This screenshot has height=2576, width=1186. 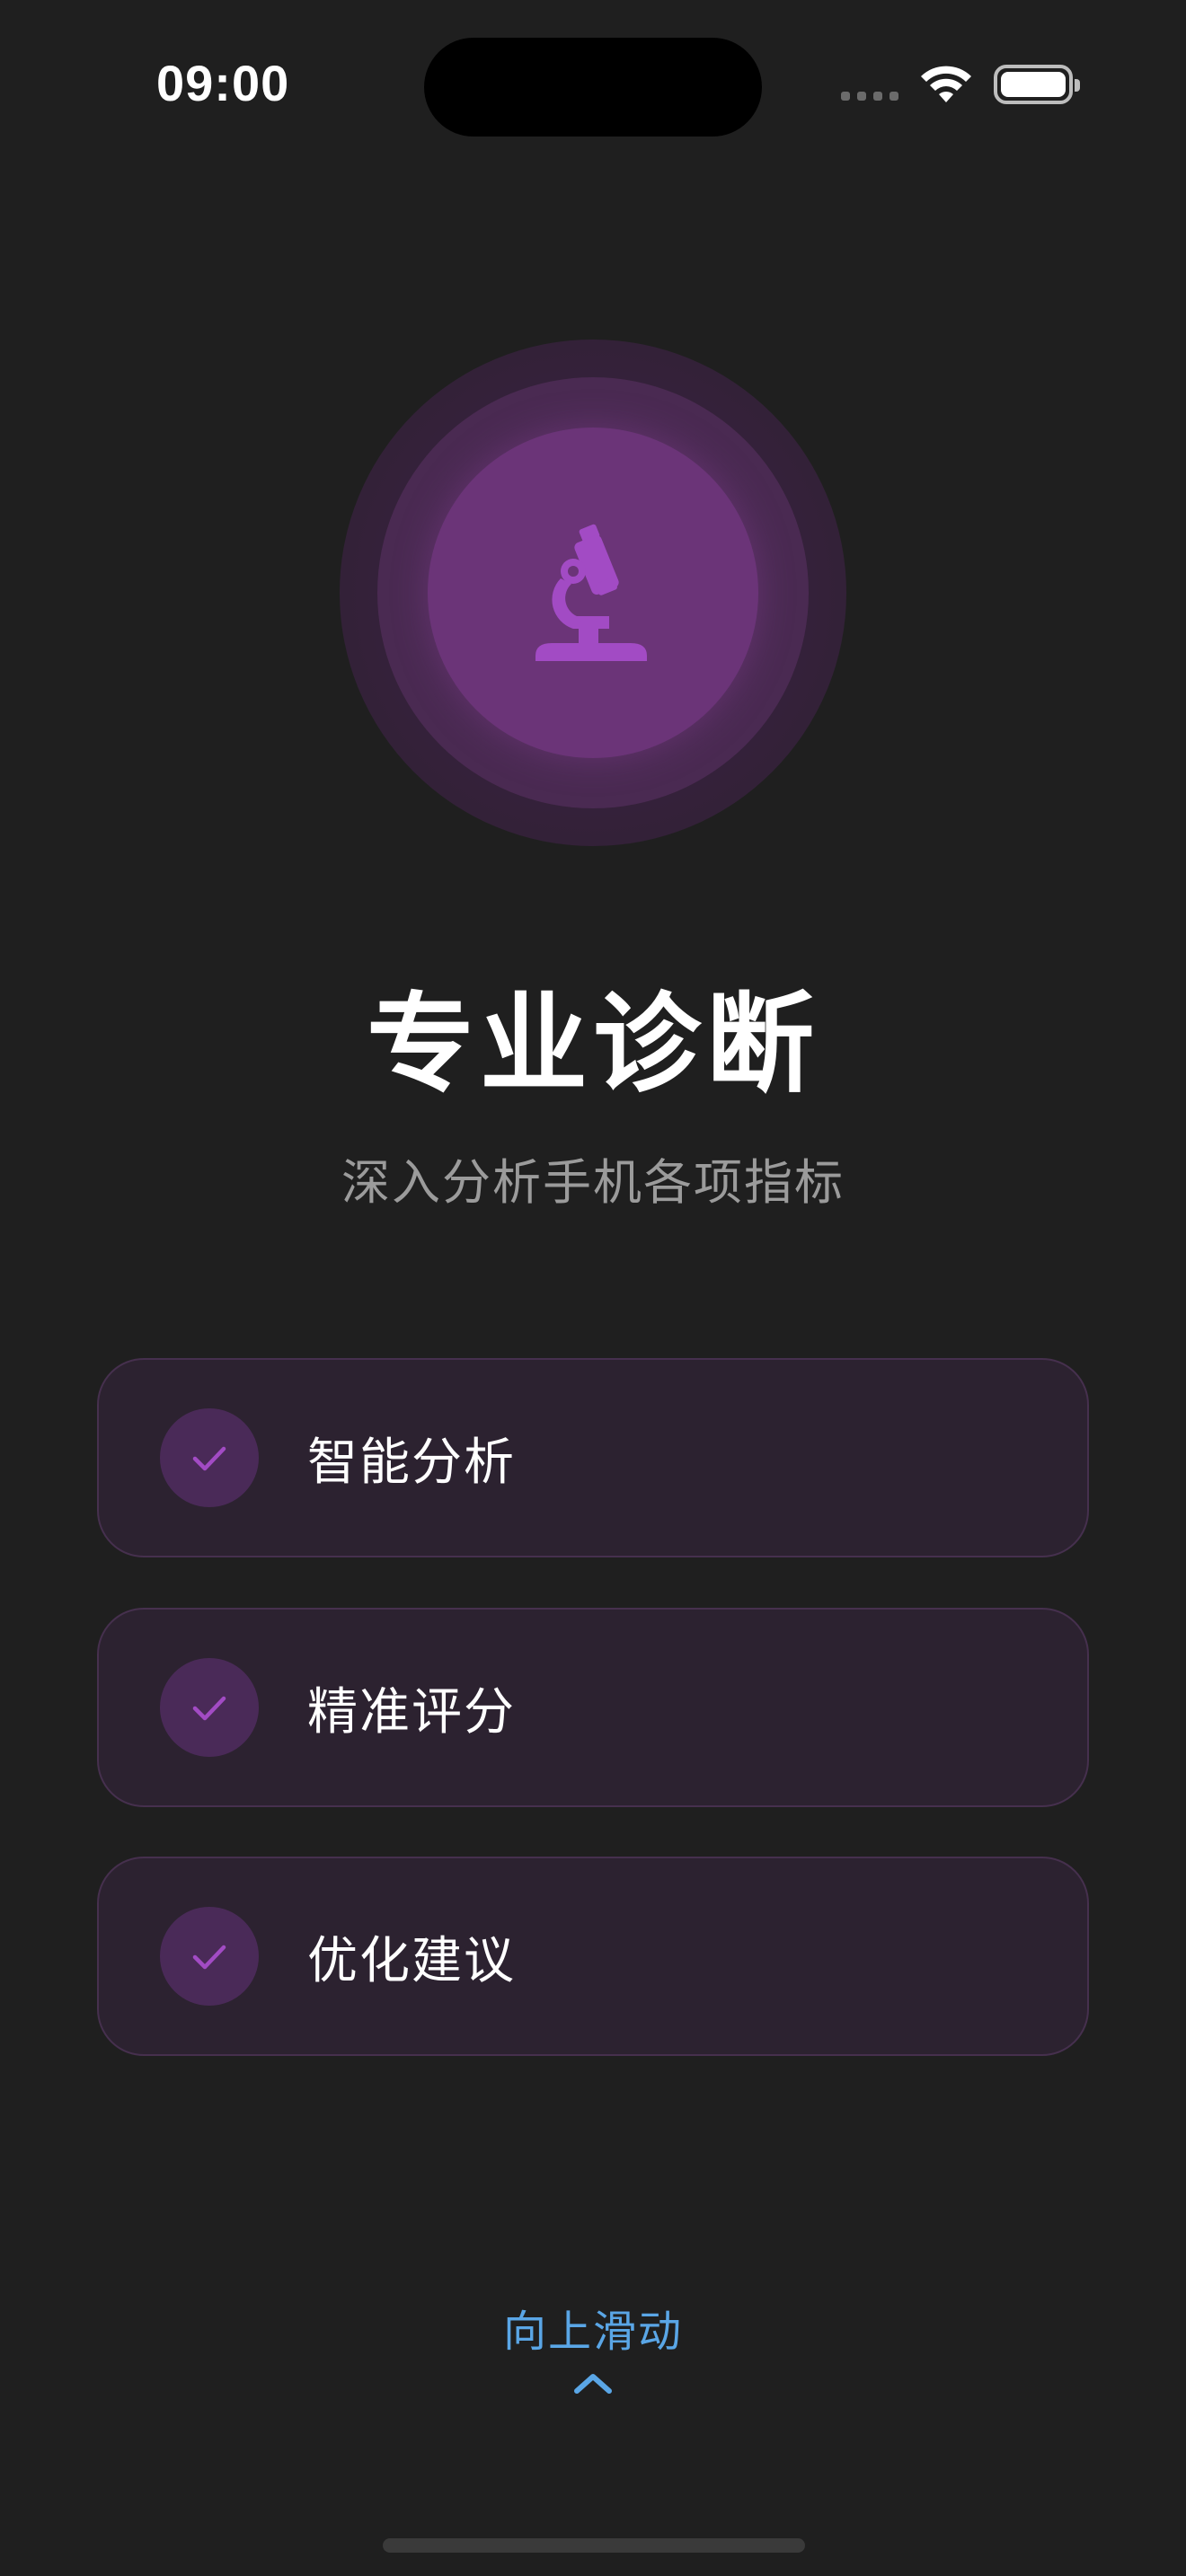 What do you see at coordinates (869, 96) in the screenshot?
I see `cellular-signal-icon` at bounding box center [869, 96].